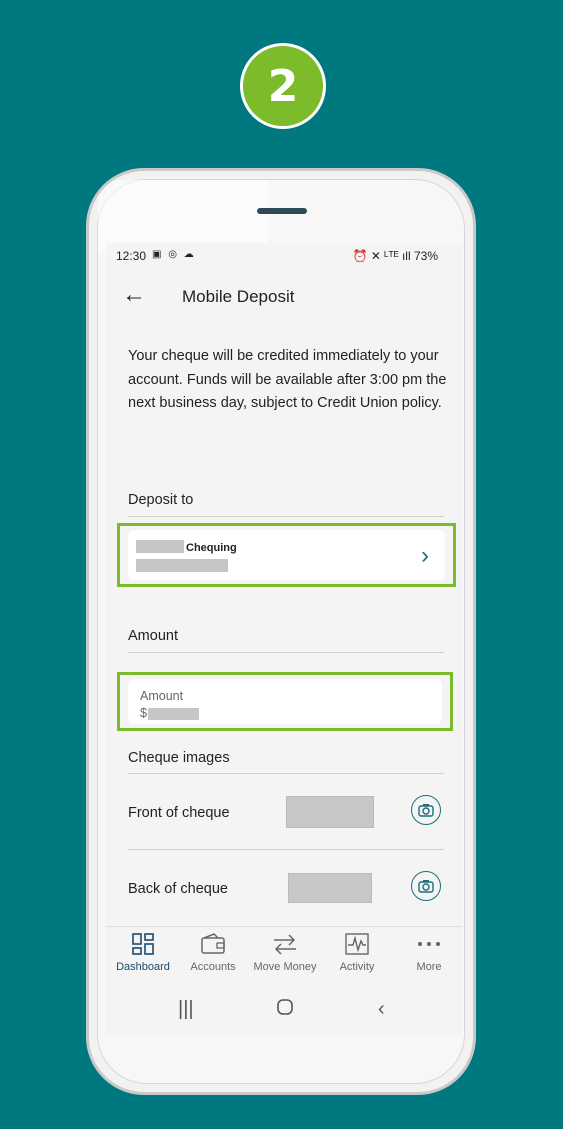 Image resolution: width=563 pixels, height=1129 pixels. I want to click on system-nav-bar: ||| ‹, so click(284, 1011).